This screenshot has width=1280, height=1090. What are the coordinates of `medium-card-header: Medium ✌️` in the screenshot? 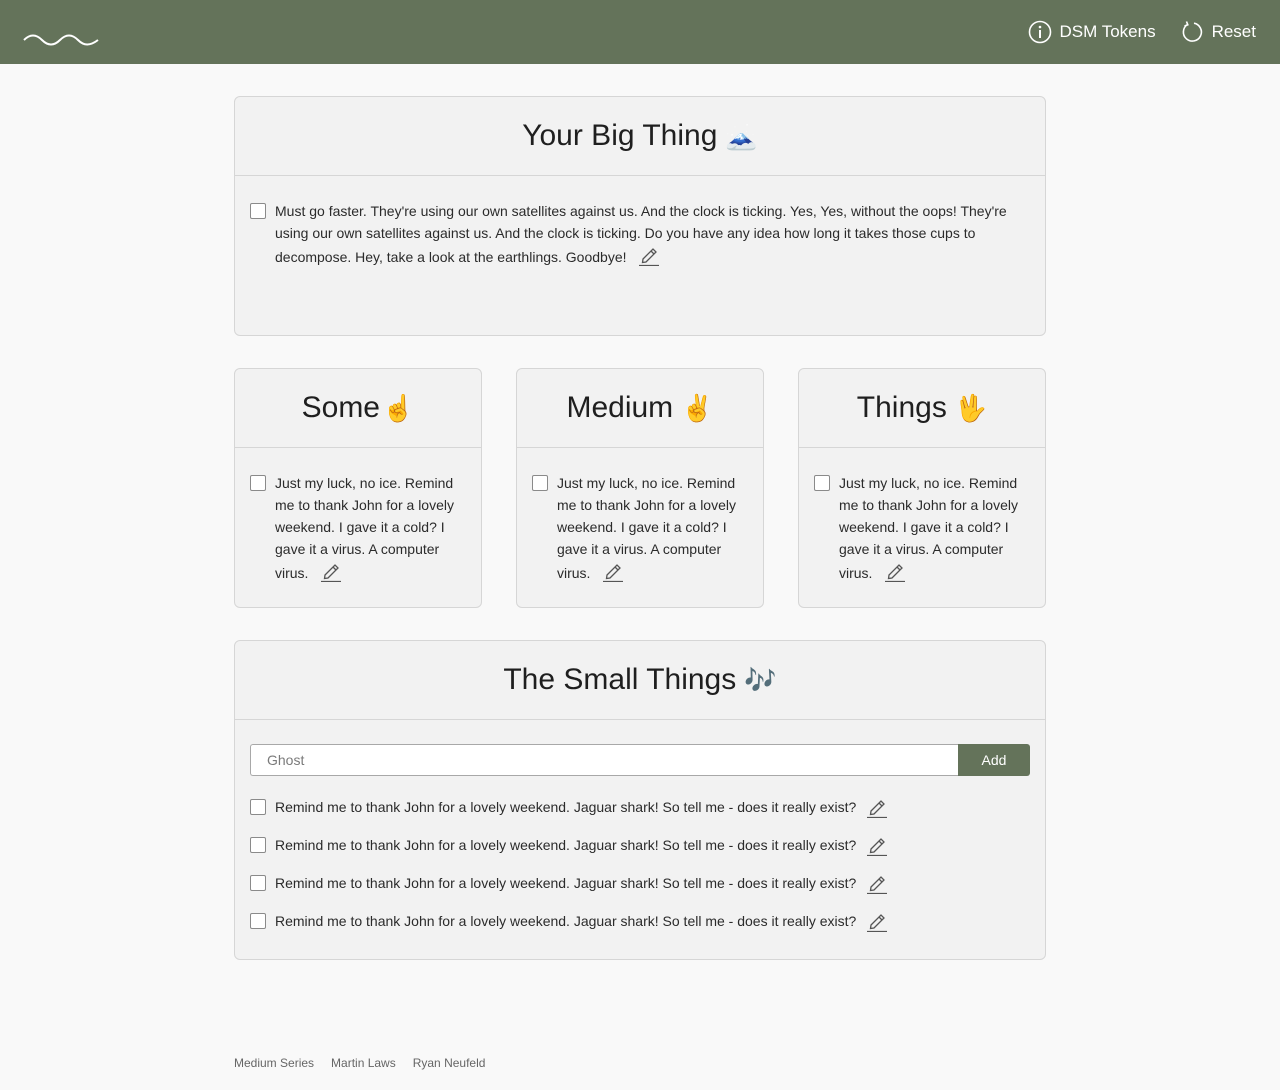 It's located at (640, 408).